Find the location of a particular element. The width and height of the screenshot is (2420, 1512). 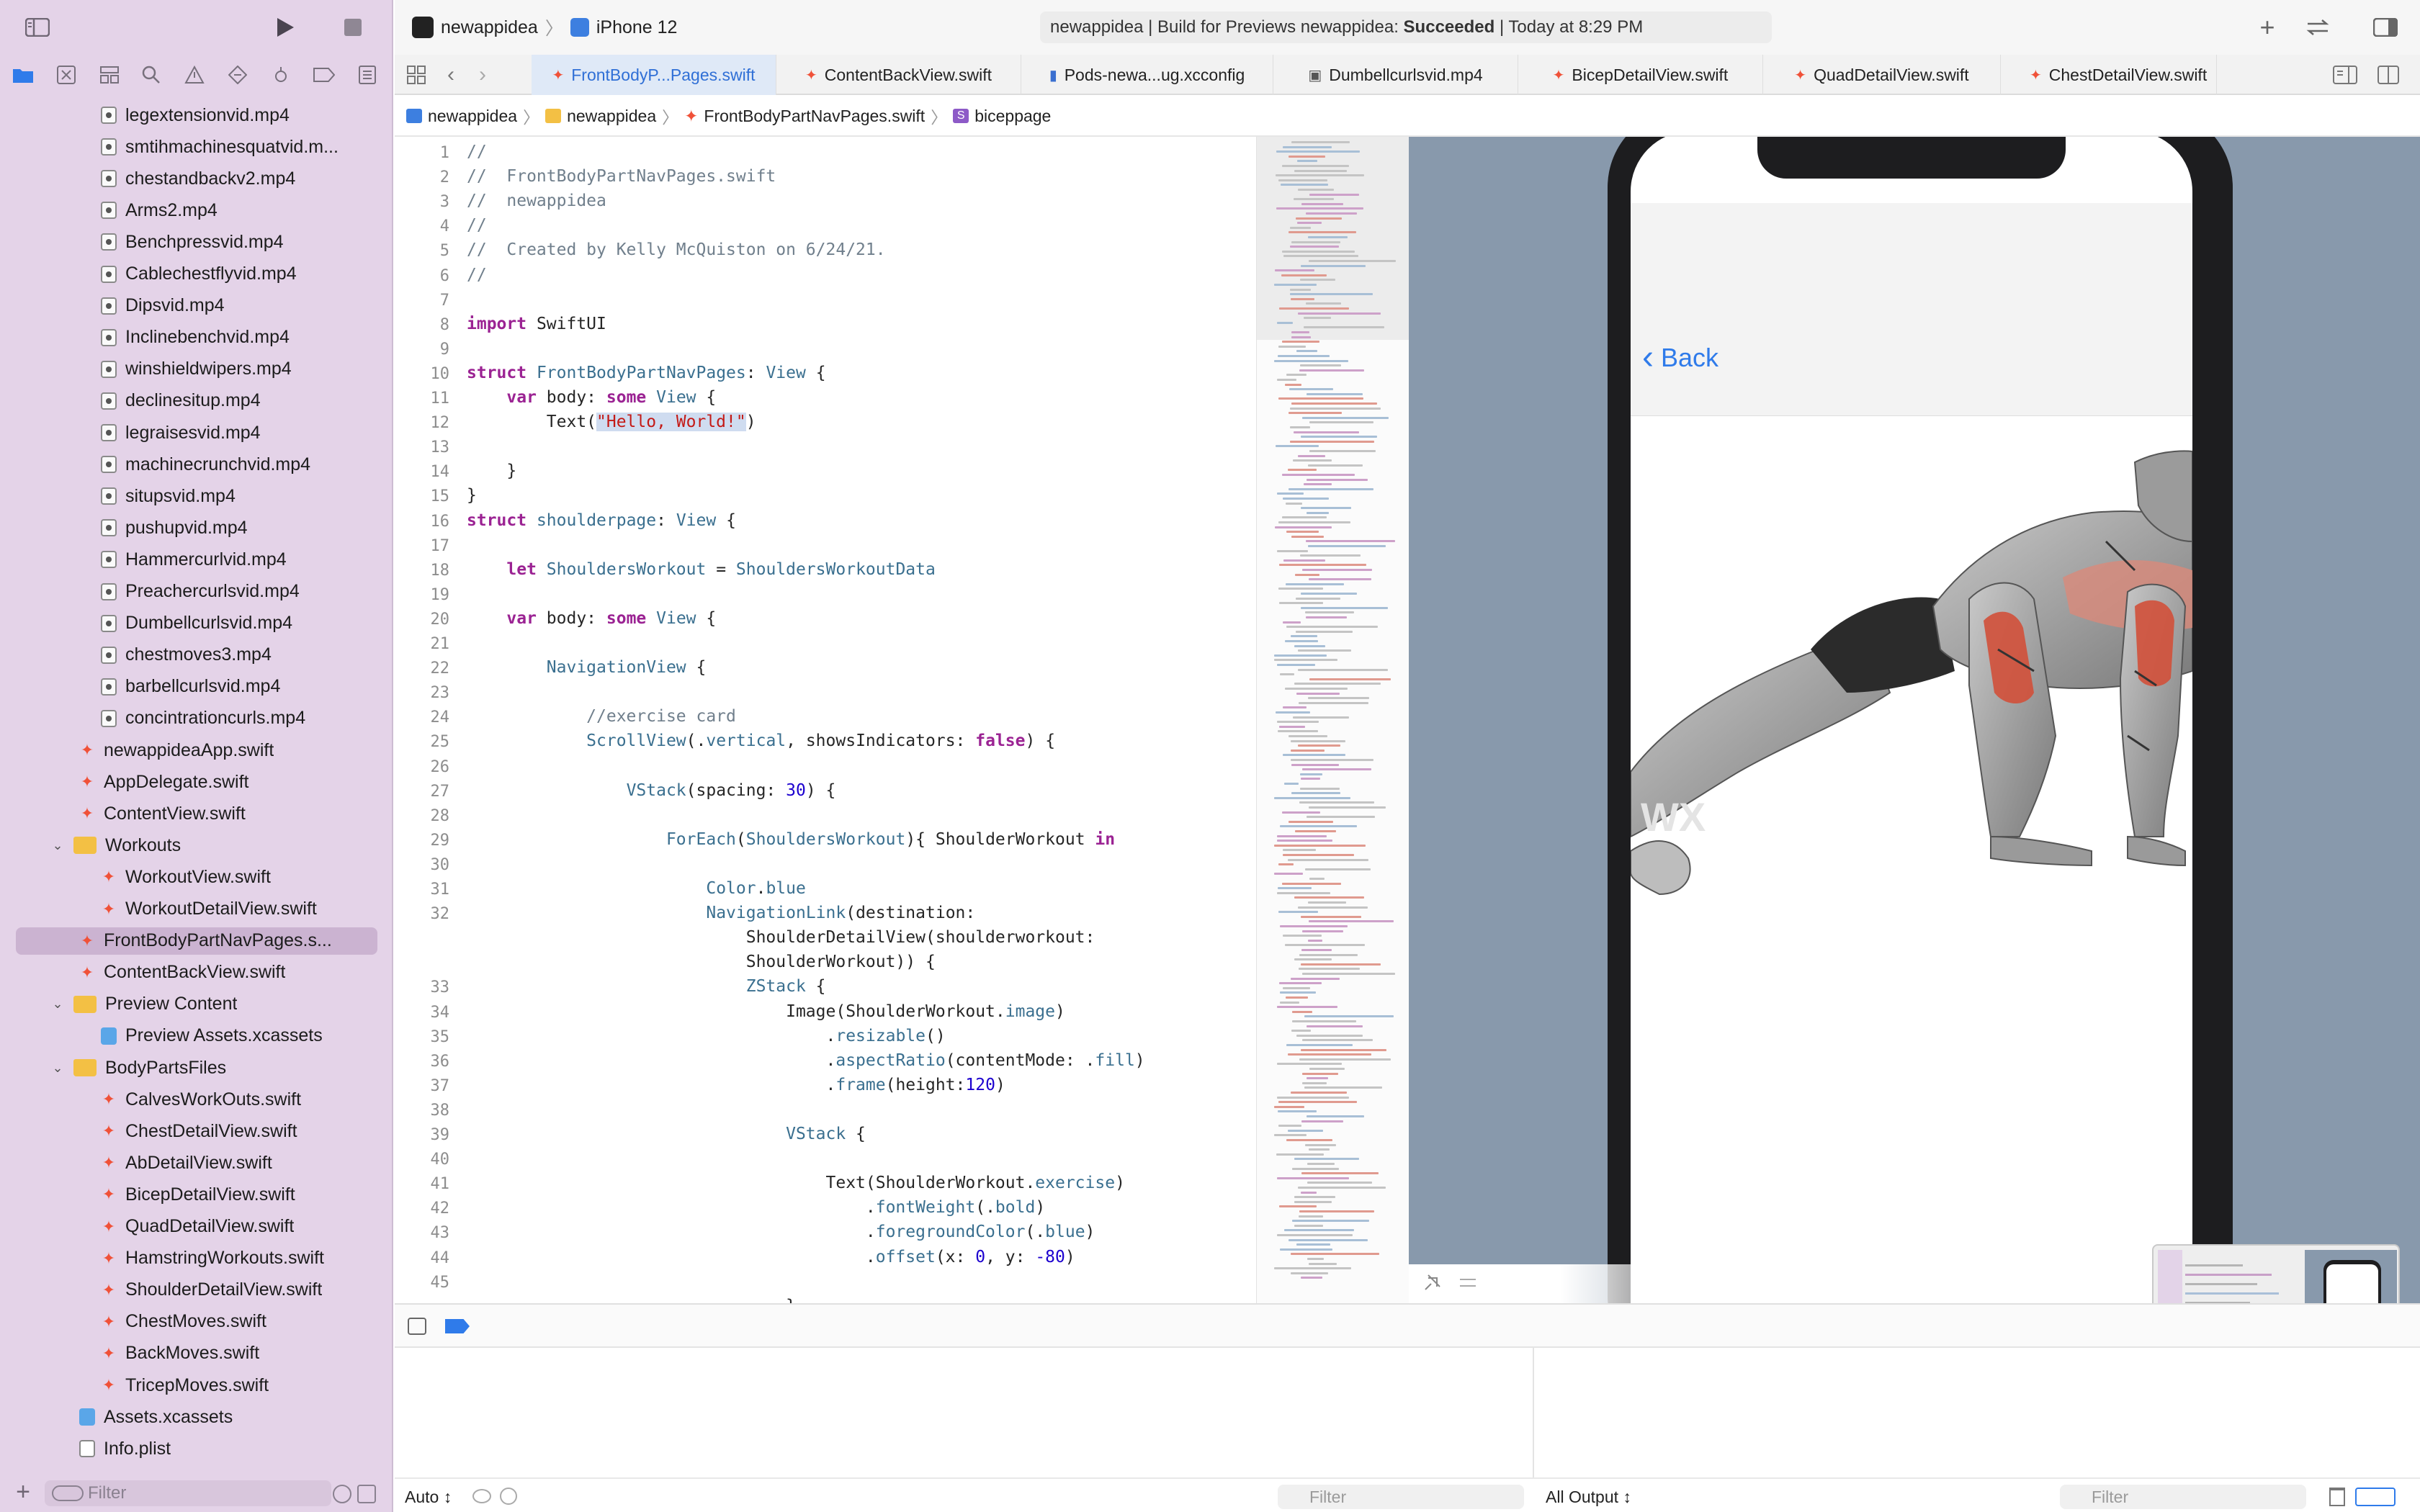

code-line: ZStack { is located at coordinates (646, 986).